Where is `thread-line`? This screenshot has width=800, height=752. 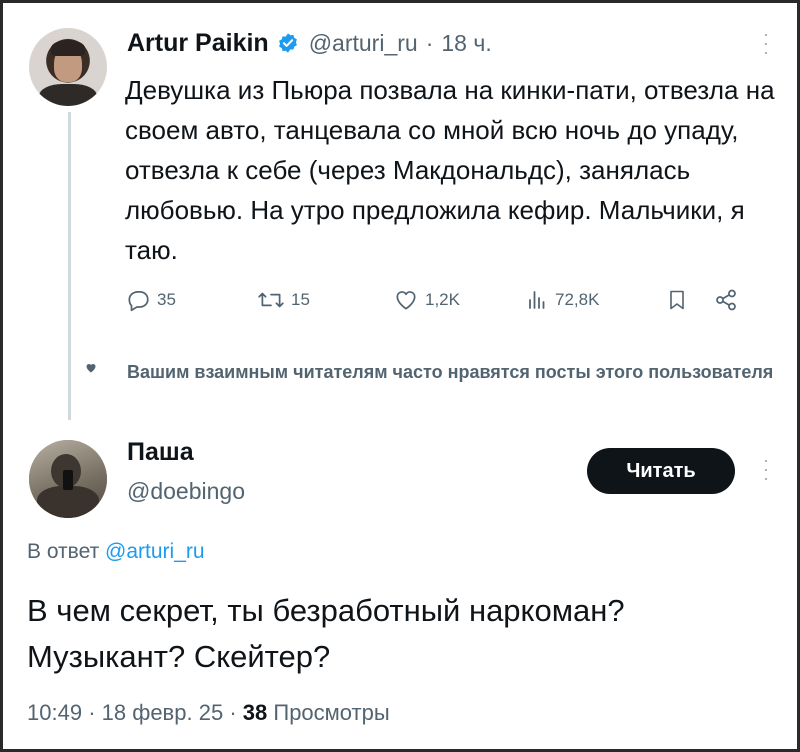 thread-line is located at coordinates (69, 266).